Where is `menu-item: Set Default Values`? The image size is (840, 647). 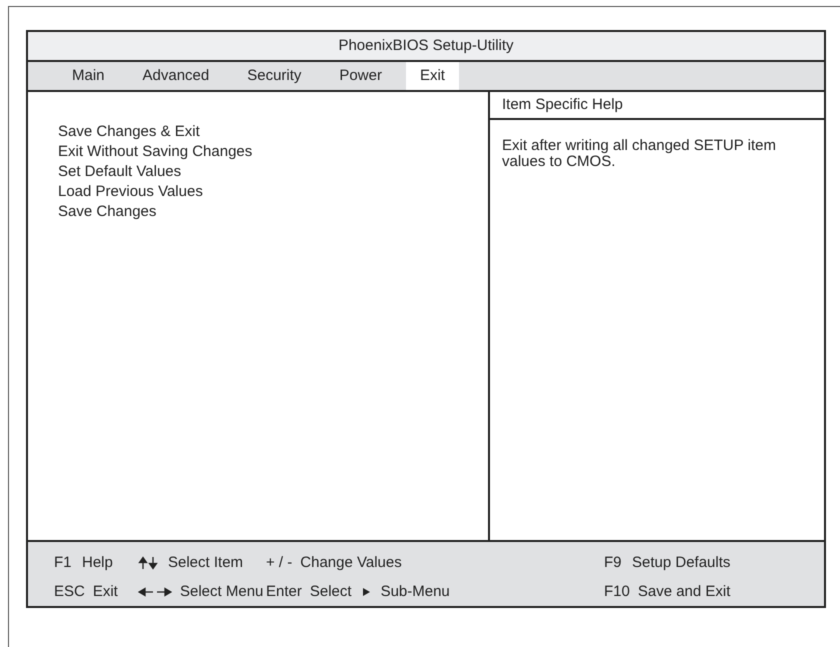 menu-item: Set Default Values is located at coordinates (273, 172).